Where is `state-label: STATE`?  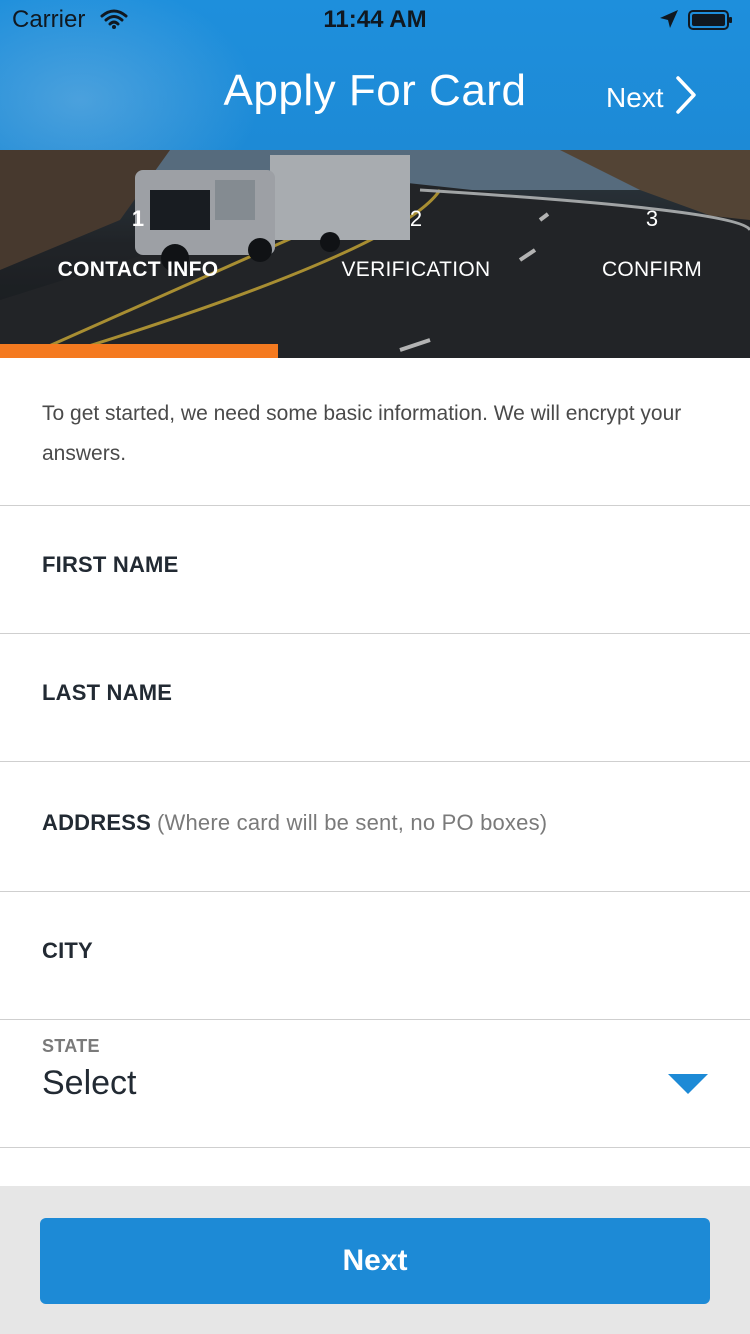
state-label: STATE is located at coordinates (71, 1046).